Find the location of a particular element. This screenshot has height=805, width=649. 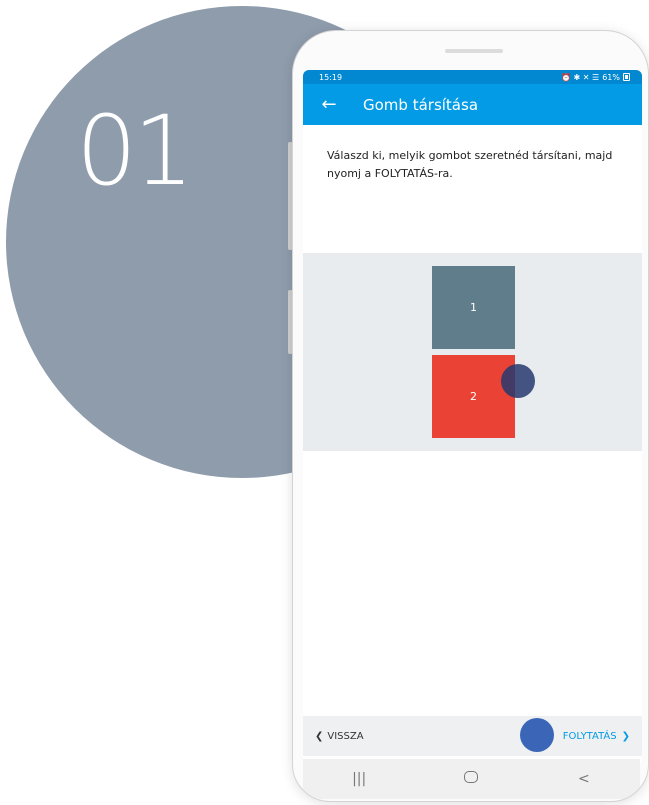

button-option-2: 2 is located at coordinates (473, 396).